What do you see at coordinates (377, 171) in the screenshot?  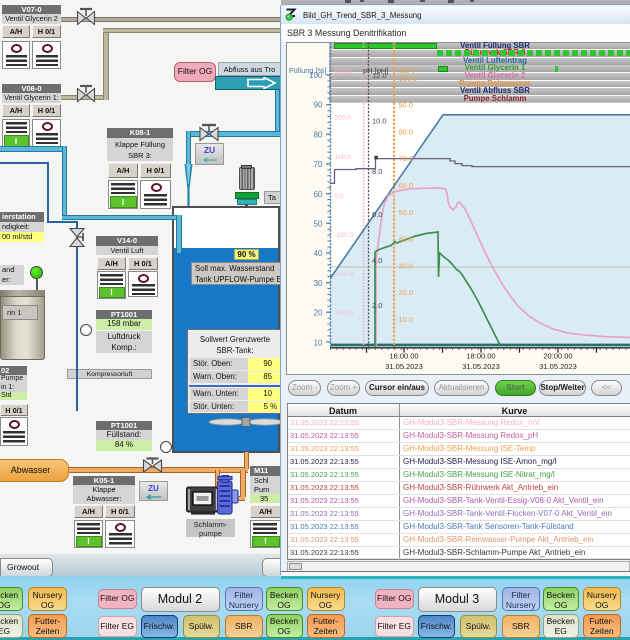 I see `svg-text: 8.0` at bounding box center [377, 171].